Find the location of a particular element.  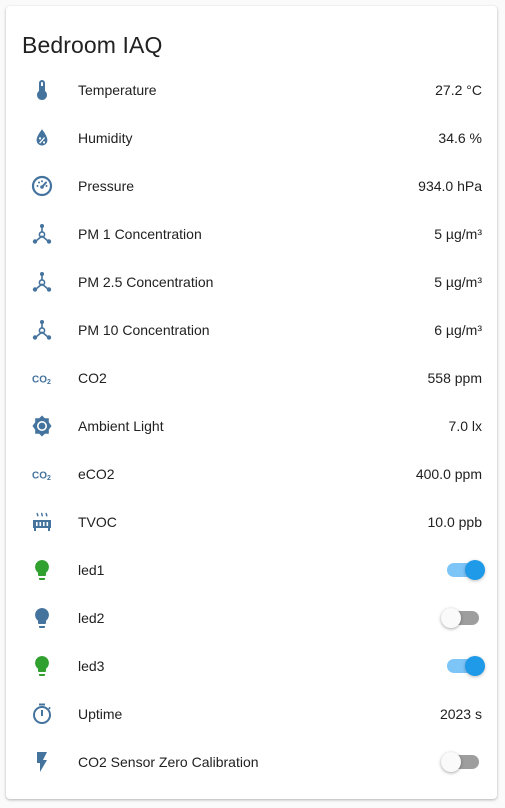

entity-label: Temperature is located at coordinates (117, 90).